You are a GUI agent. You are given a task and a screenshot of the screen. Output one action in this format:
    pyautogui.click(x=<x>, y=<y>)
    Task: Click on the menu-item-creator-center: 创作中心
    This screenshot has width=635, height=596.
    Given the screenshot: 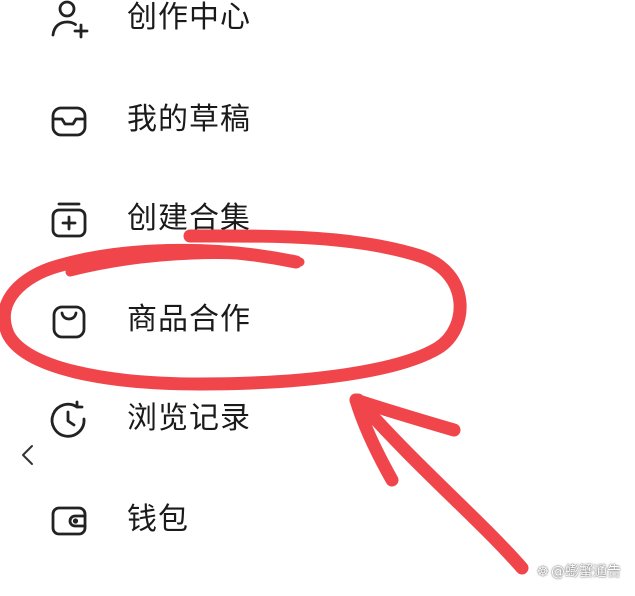 What is the action you would take?
    pyautogui.click(x=260, y=26)
    